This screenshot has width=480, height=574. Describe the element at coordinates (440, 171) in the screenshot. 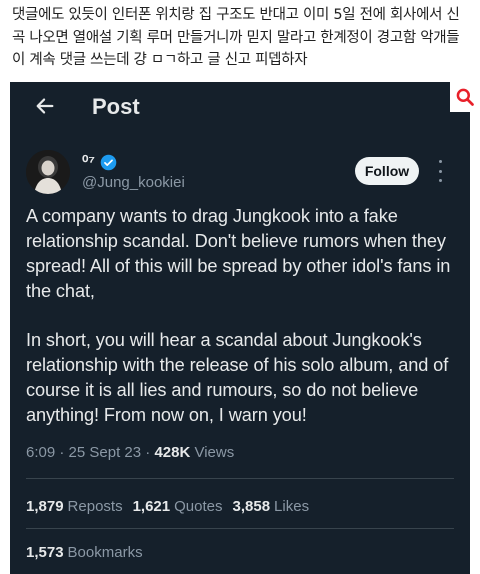

I see `more-options-icon` at that location.